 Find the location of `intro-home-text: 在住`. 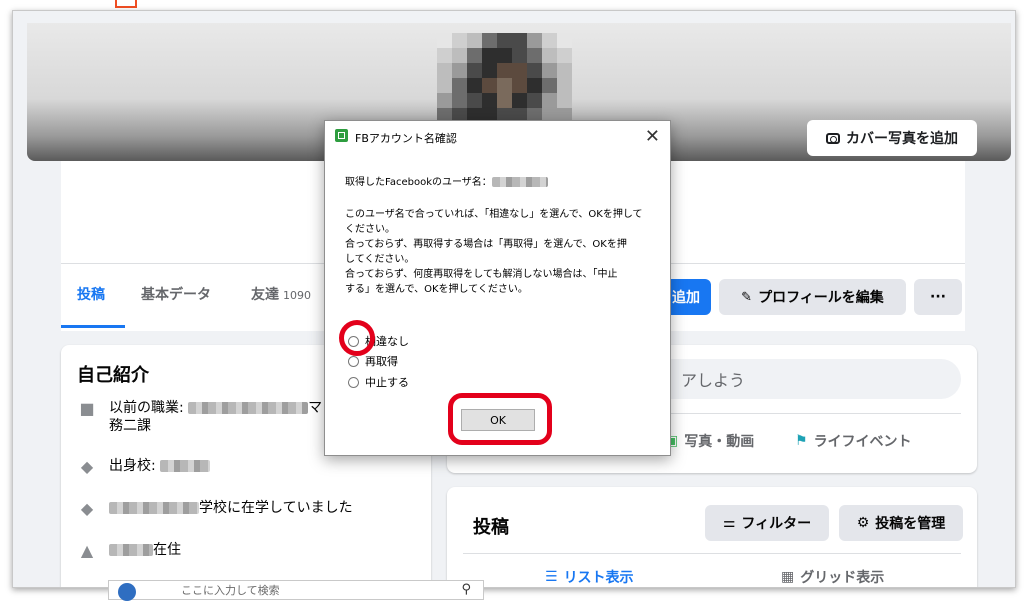

intro-home-text: 在住 is located at coordinates (145, 550).